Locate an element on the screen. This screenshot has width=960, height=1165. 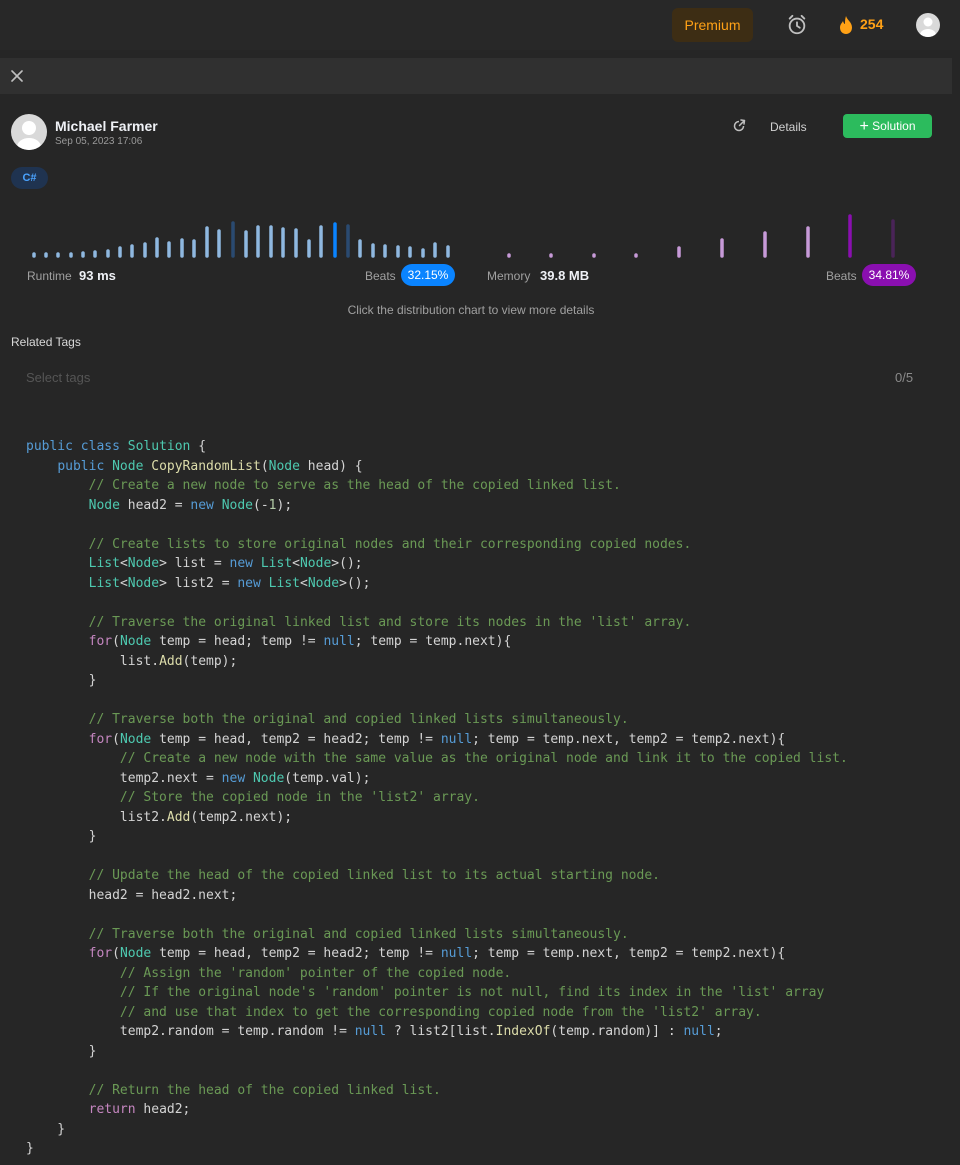
close-icon is located at coordinates (17, 76).